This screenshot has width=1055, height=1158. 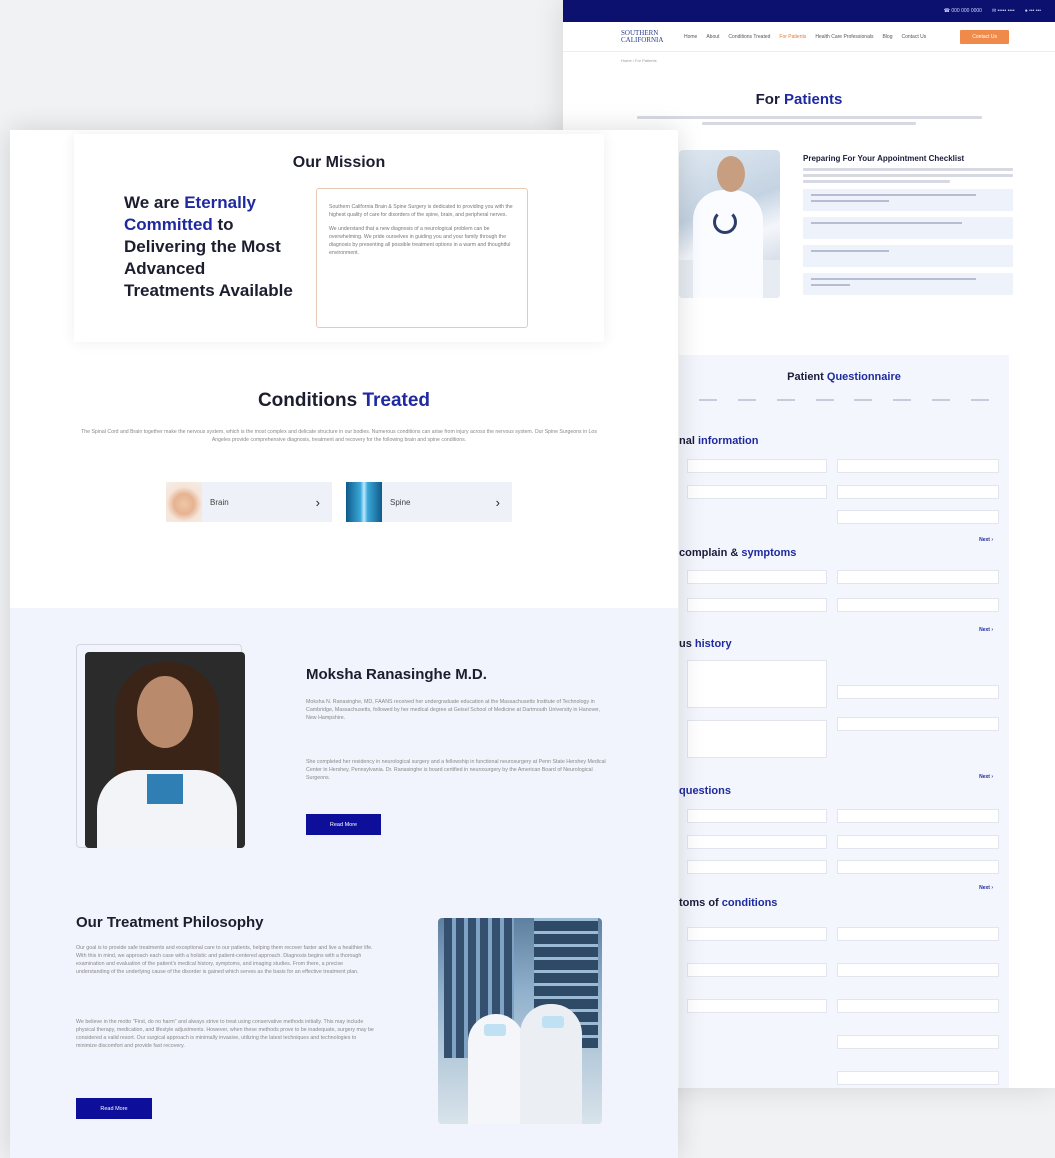 I want to click on spine-image, so click(x=364, y=502).